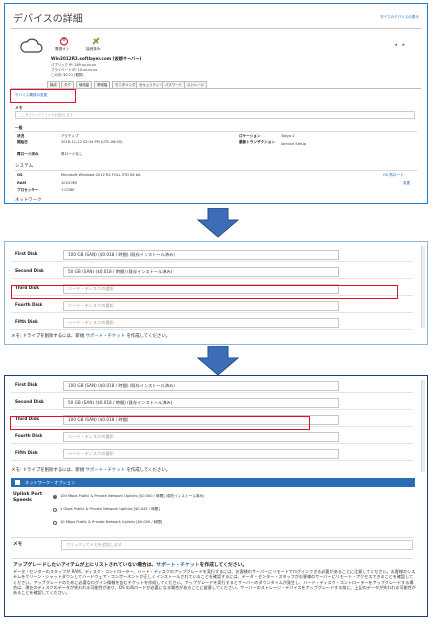 The width and height of the screenshot is (436, 624). I want to click on system-heading: システム, so click(24, 166).